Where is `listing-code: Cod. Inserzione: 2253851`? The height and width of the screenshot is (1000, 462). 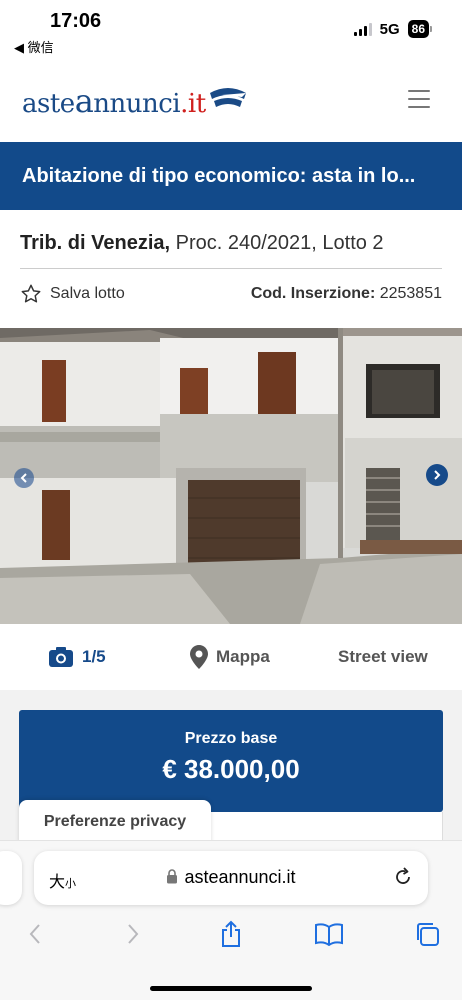
listing-code: Cod. Inserzione: 2253851 is located at coordinates (346, 294).